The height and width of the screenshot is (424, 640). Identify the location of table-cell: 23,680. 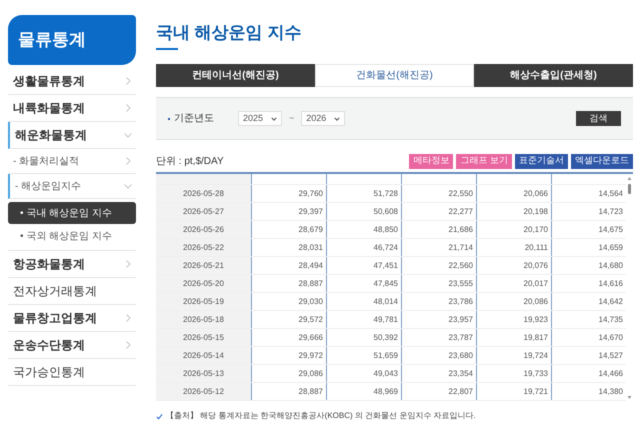
(438, 355).